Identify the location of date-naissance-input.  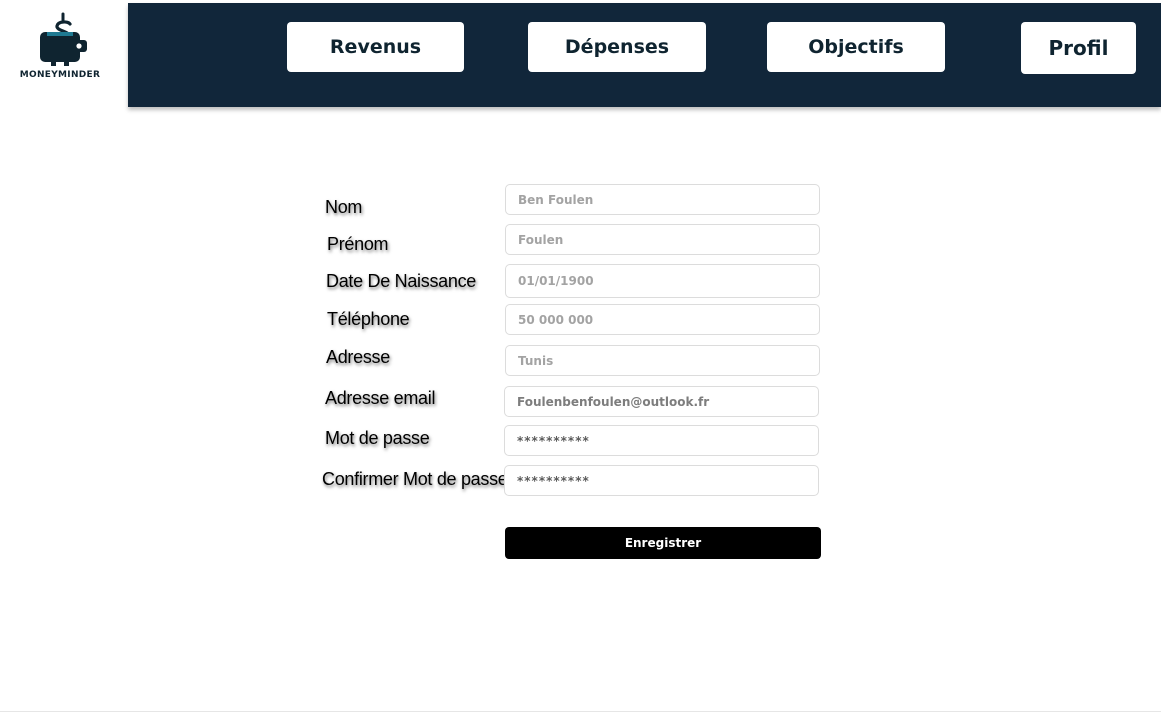
(662, 281).